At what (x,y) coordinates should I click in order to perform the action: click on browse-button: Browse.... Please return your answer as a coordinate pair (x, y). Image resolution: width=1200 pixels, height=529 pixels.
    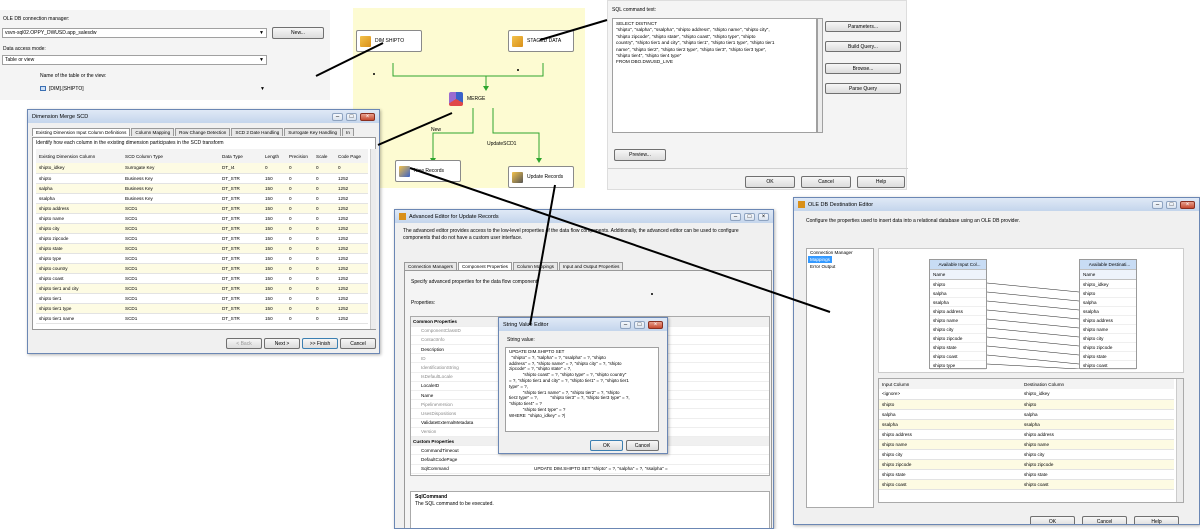
    Looking at the image, I should click on (863, 68).